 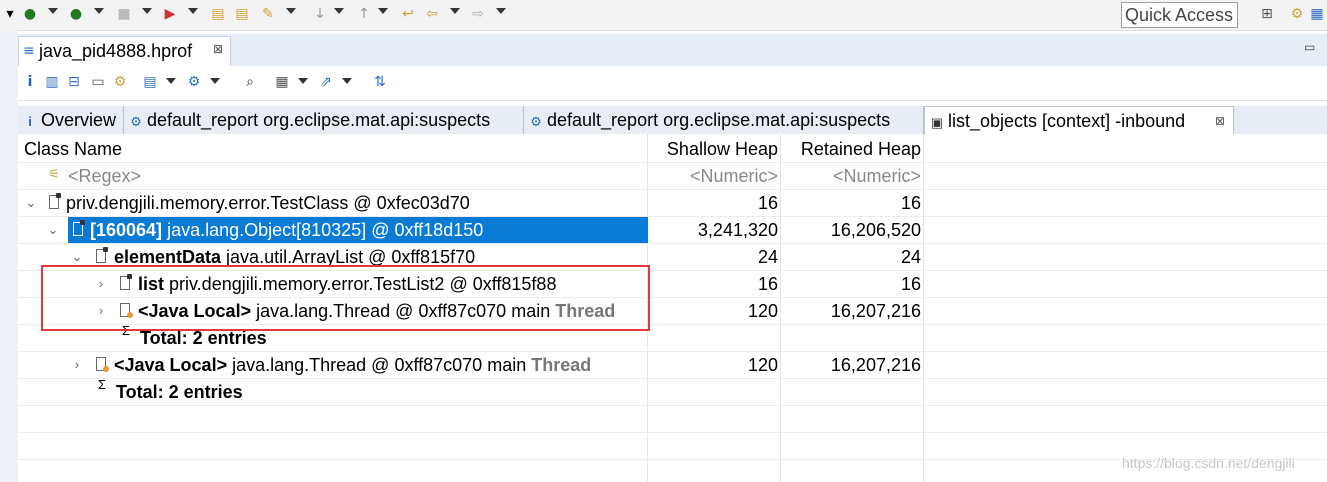 I want to click on new-icon: ●, so click(x=30, y=14).